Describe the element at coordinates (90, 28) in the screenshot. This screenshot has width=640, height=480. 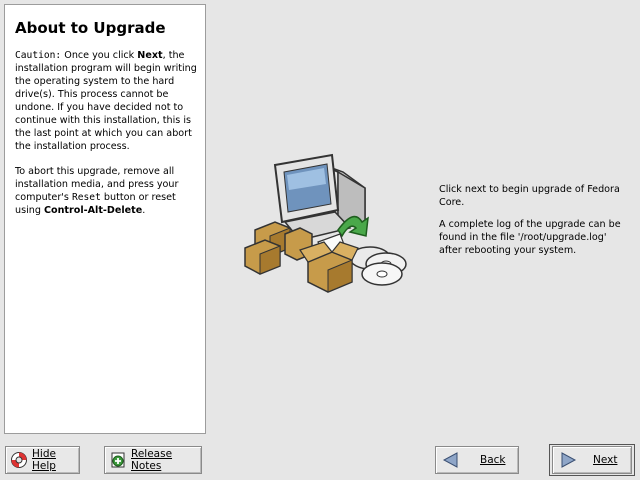
I see `help-title: About to Upgrade` at that location.